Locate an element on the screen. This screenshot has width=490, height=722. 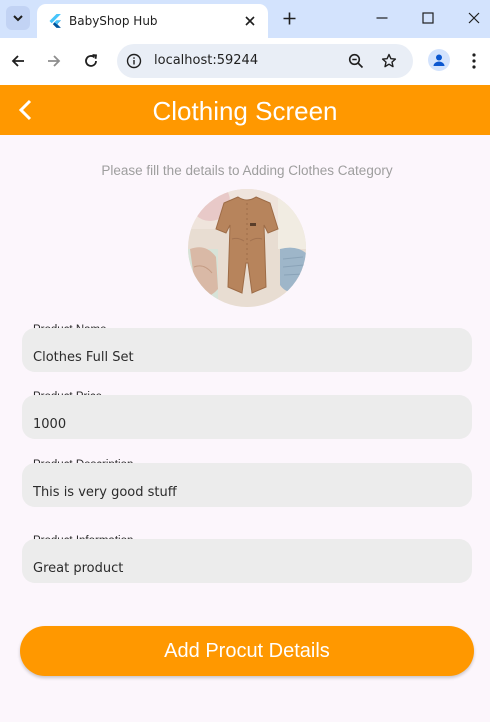
back-arrow-icon is located at coordinates (17, 61).